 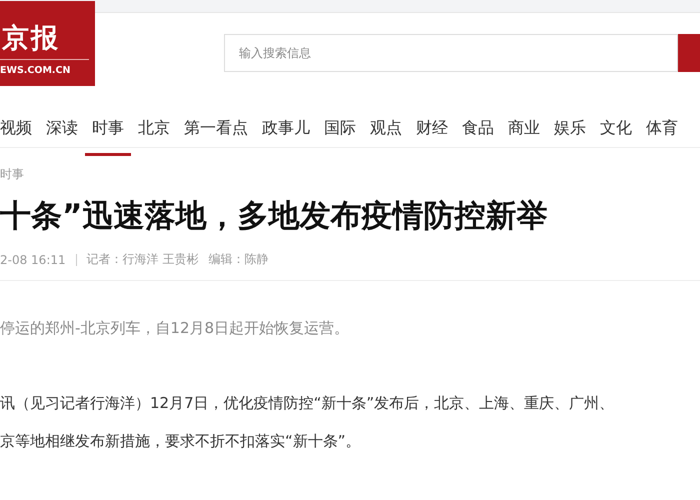 What do you see at coordinates (36, 70) in the screenshot?
I see `logo-domain: EWS.COM.CN` at bounding box center [36, 70].